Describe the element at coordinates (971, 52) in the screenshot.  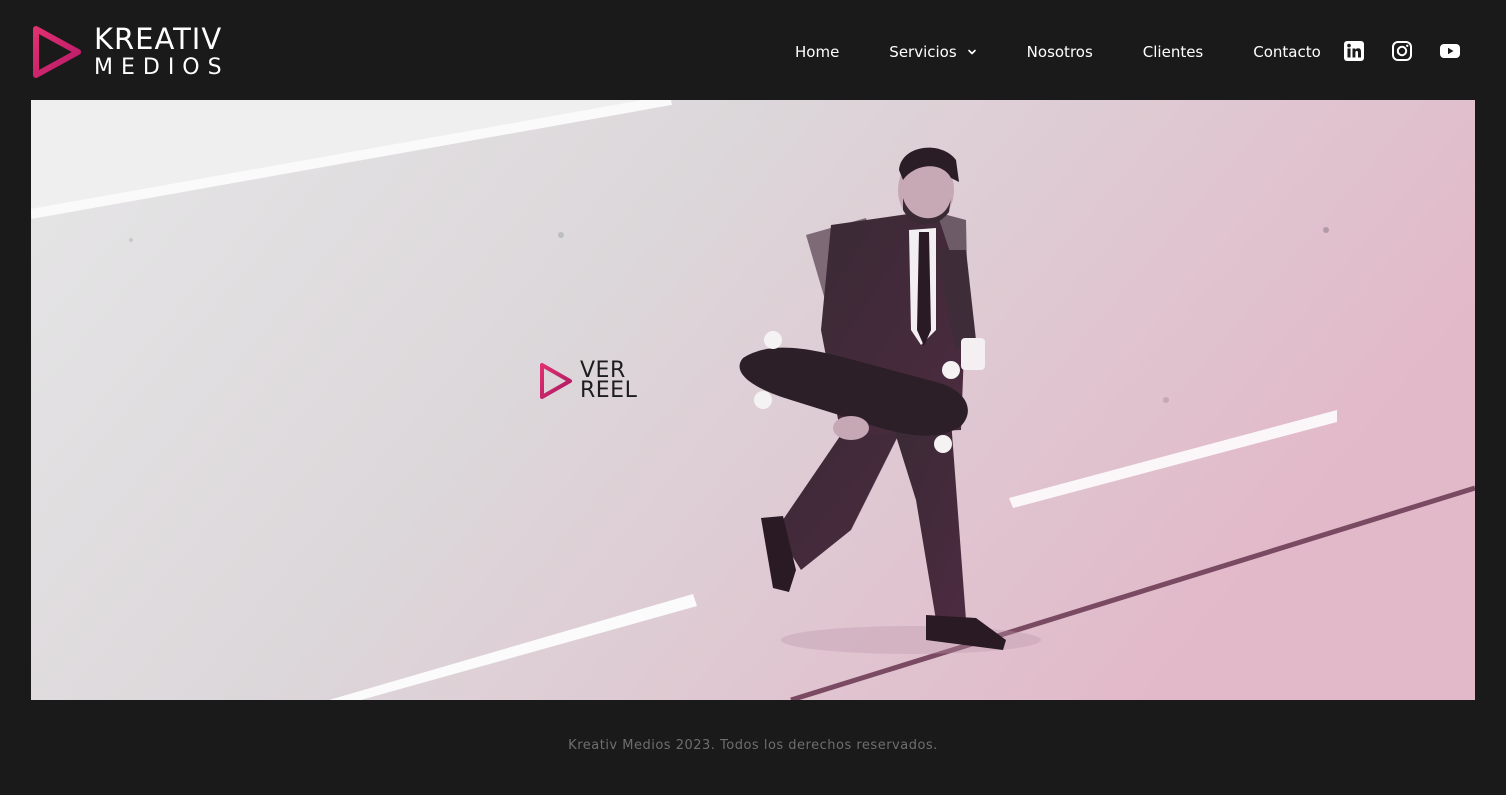
I see `chevron-down-icon` at that location.